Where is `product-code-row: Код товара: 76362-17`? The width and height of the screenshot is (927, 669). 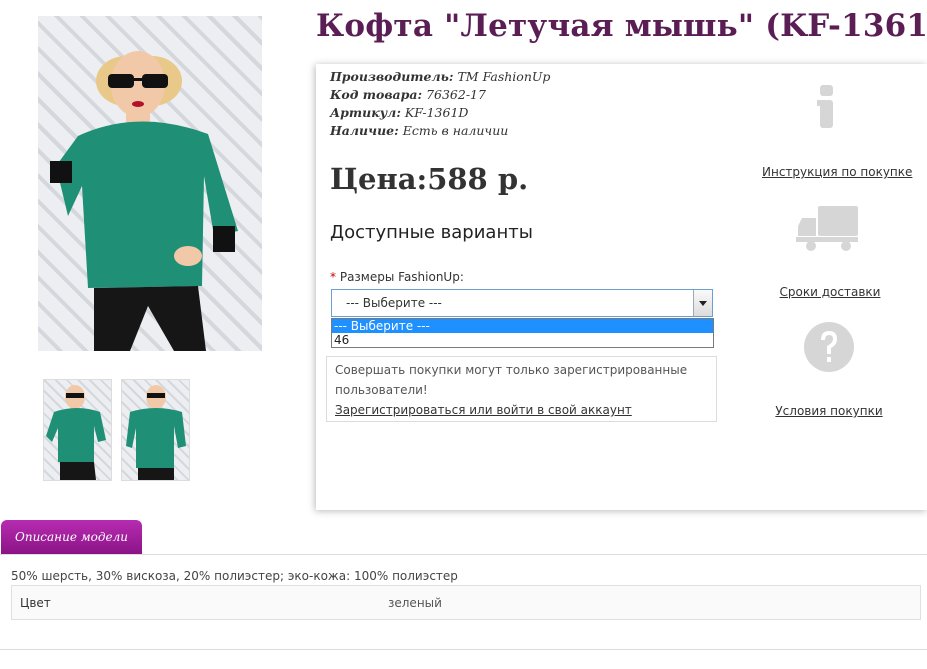
product-code-row: Код товара: 76362-17 is located at coordinates (408, 95).